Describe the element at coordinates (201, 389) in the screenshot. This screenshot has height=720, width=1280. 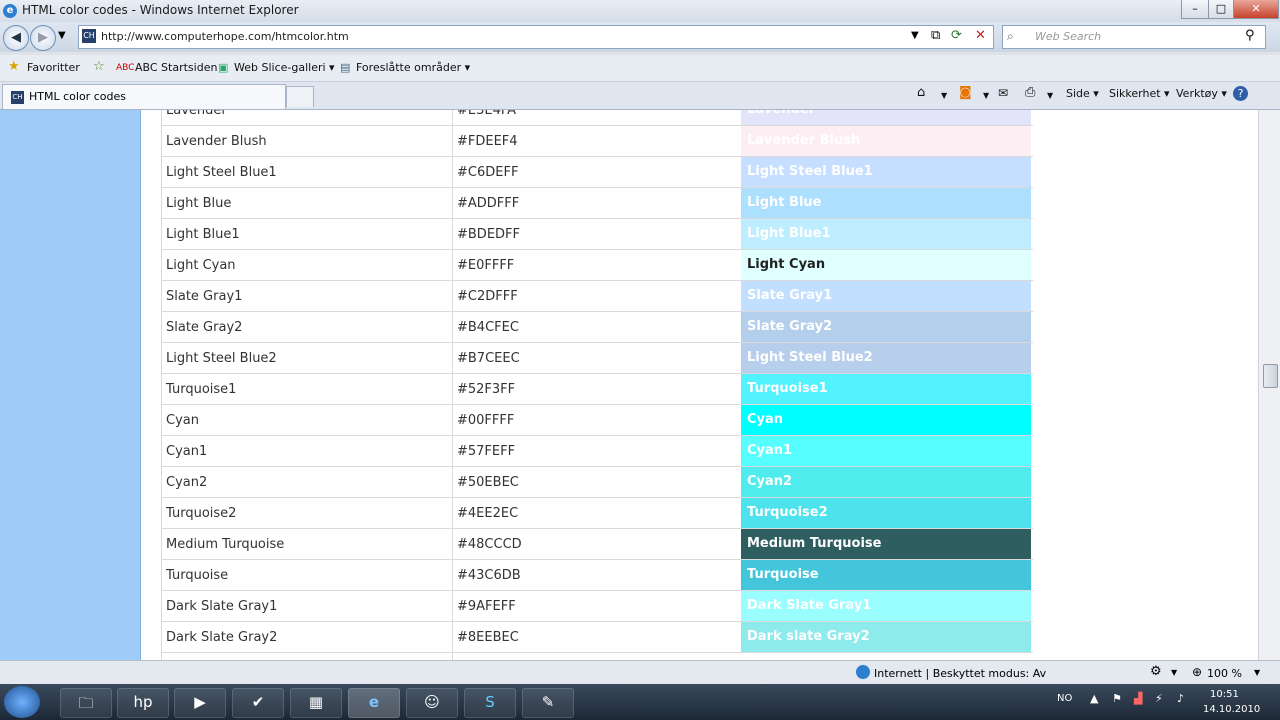
I see `color-name: Turquoise1` at that location.